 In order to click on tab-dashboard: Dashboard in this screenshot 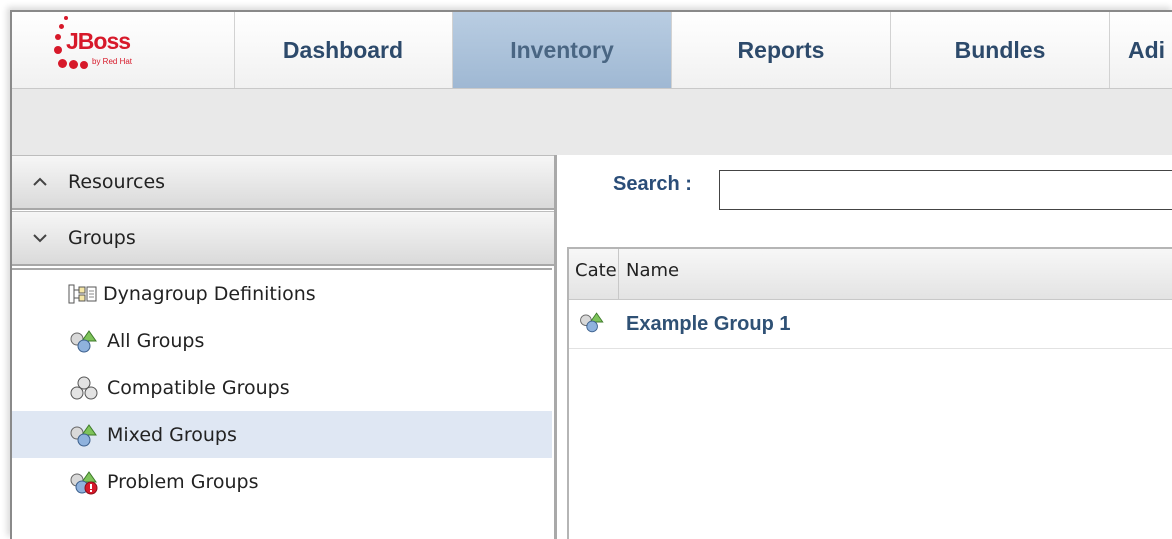, I will do `click(343, 50)`.